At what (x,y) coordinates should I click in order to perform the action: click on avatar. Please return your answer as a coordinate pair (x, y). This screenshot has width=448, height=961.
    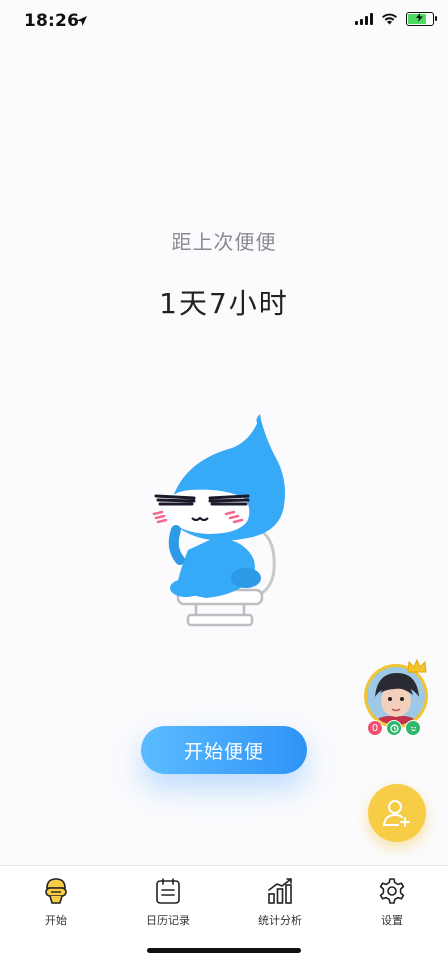
    Looking at the image, I should click on (396, 696).